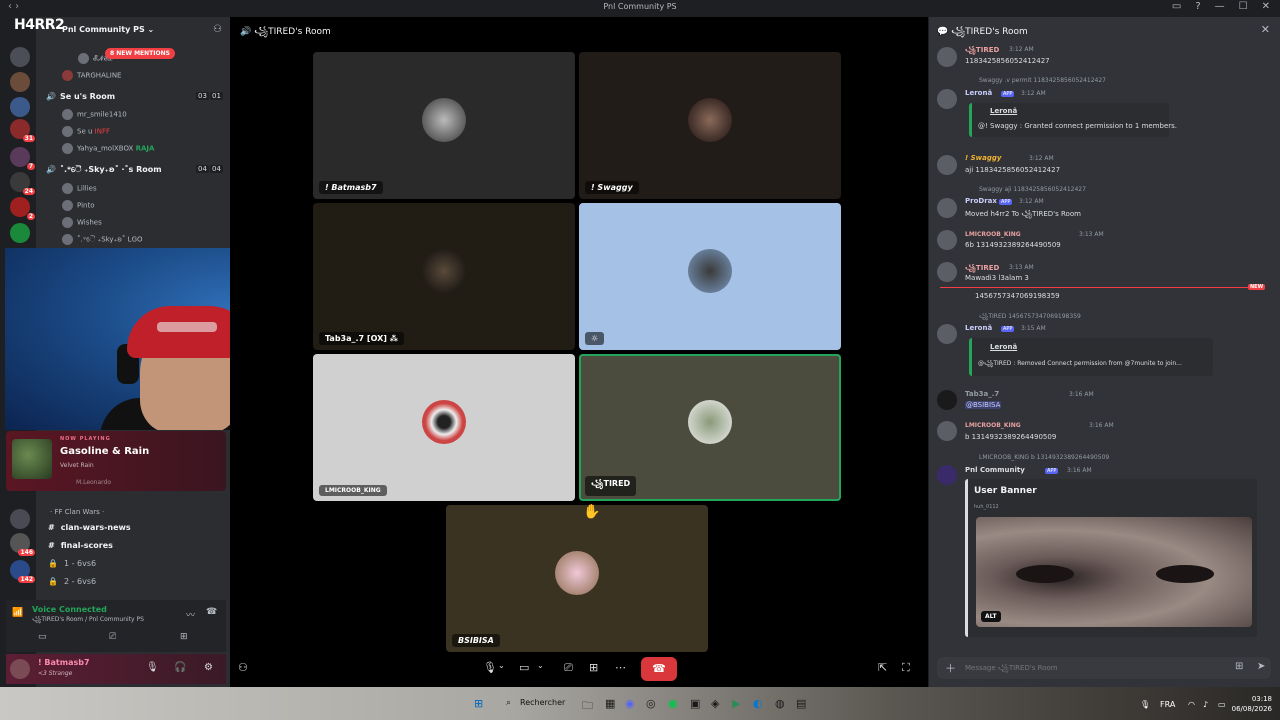  Describe the element at coordinates (1030, 318) in the screenshot. I see `reply-preview: ꧁TIRED 1456757347069198359` at that location.